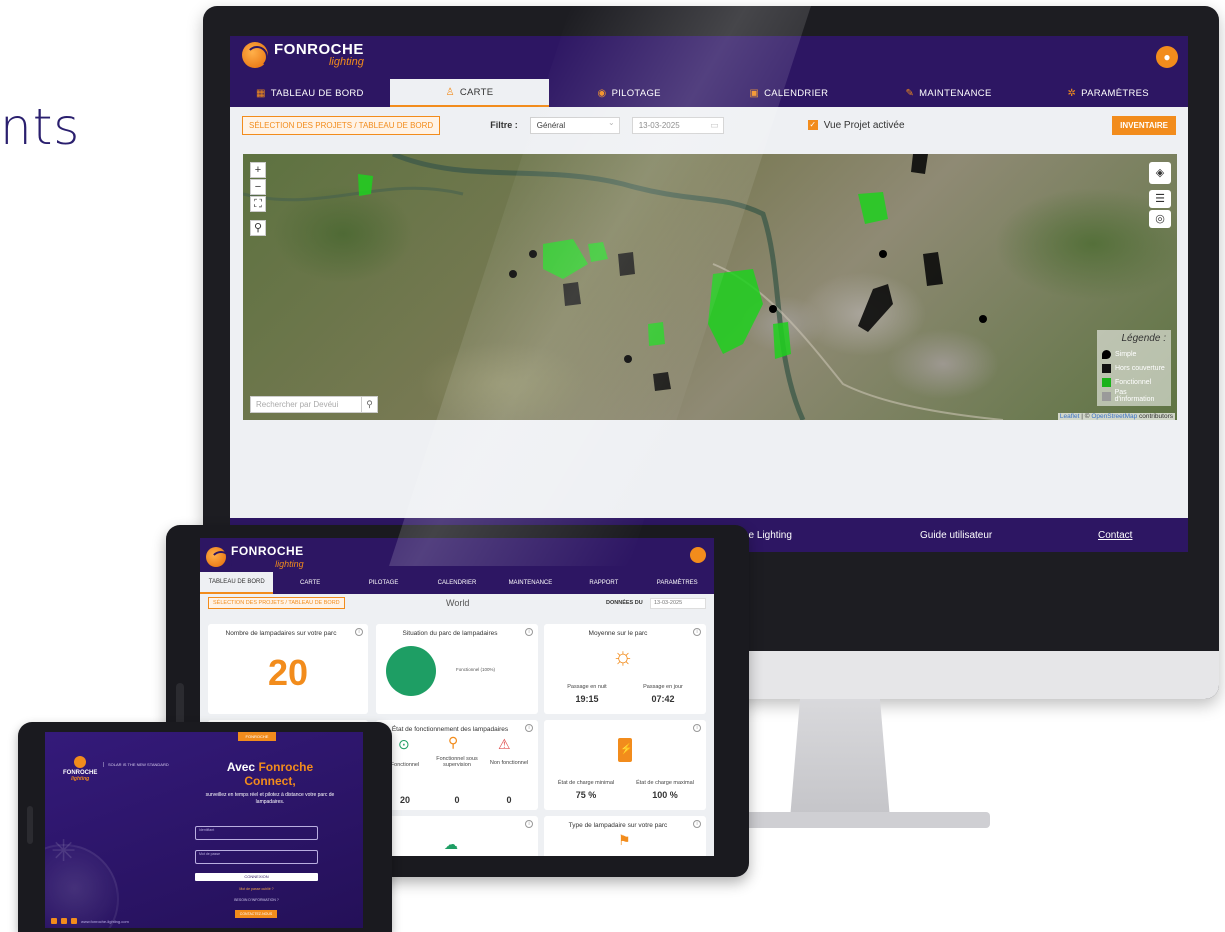 The width and height of the screenshot is (1225, 932). What do you see at coordinates (64, 921) in the screenshot?
I see `youtube-icon` at bounding box center [64, 921].